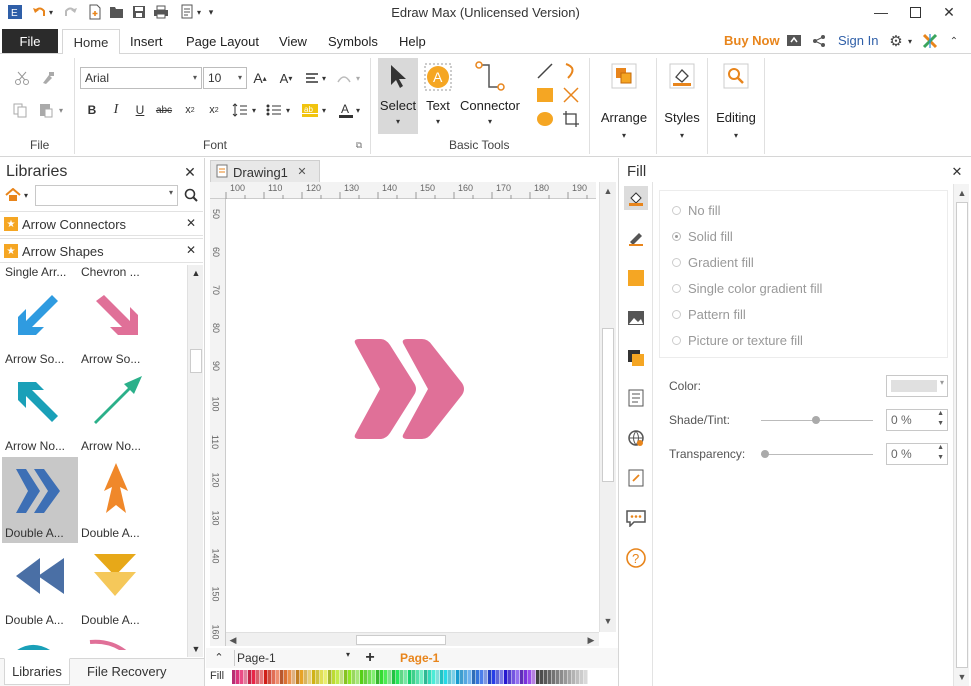 This screenshot has height=686, width=971. What do you see at coordinates (312, 78) in the screenshot?
I see `text-align-icon` at bounding box center [312, 78].